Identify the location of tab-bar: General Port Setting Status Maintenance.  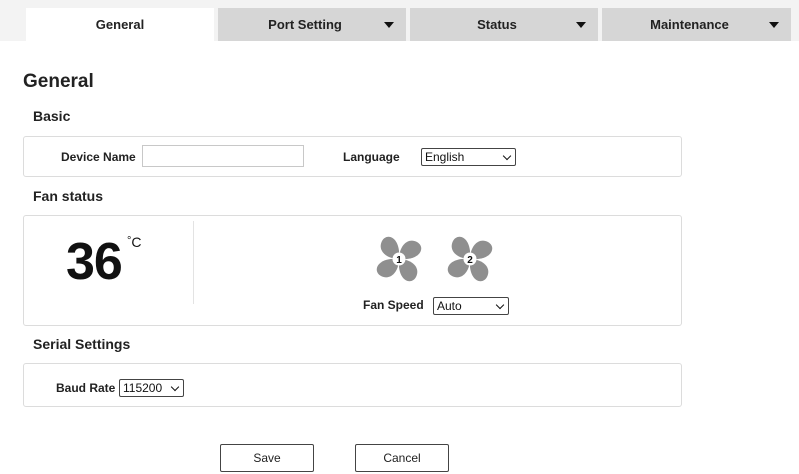
(399, 20).